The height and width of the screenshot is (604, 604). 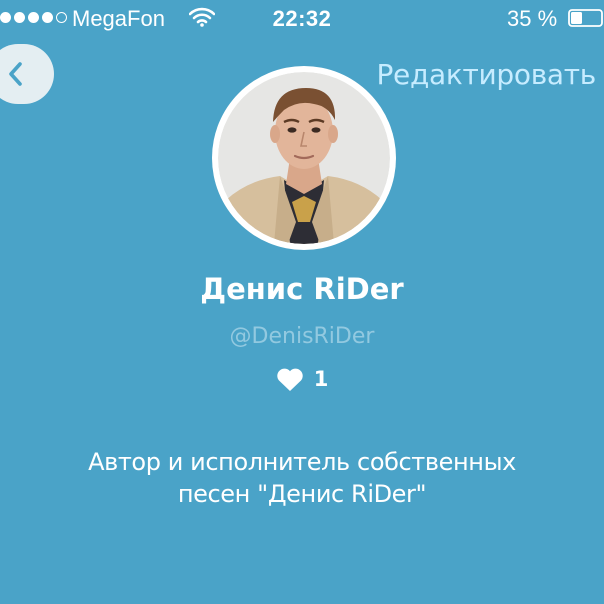 I want to click on avatar-photo, so click(x=304, y=158).